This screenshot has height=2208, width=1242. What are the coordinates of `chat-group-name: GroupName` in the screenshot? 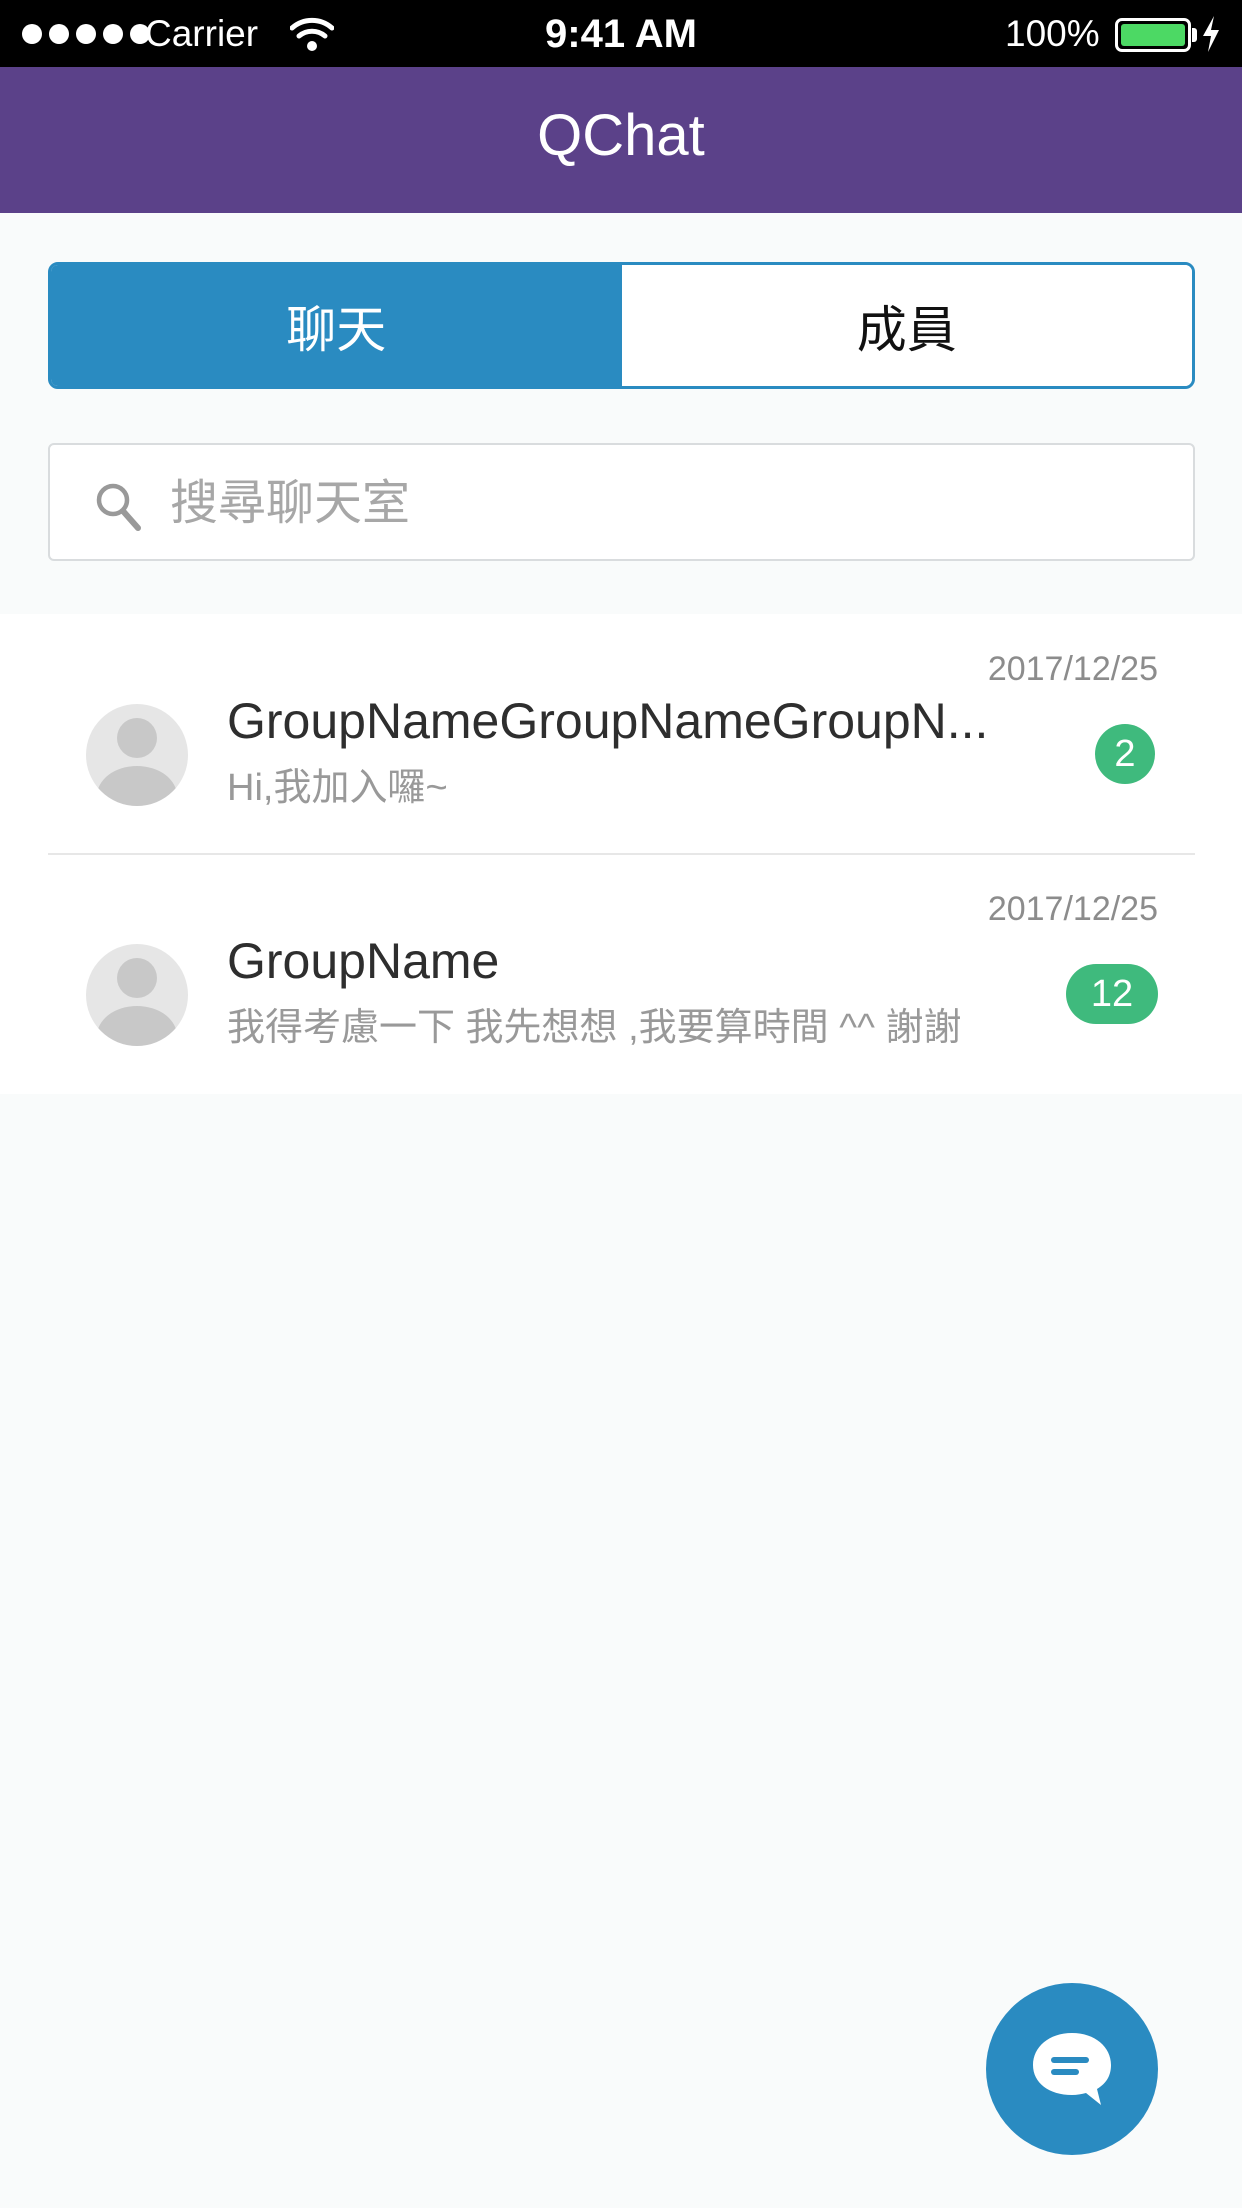 It's located at (363, 961).